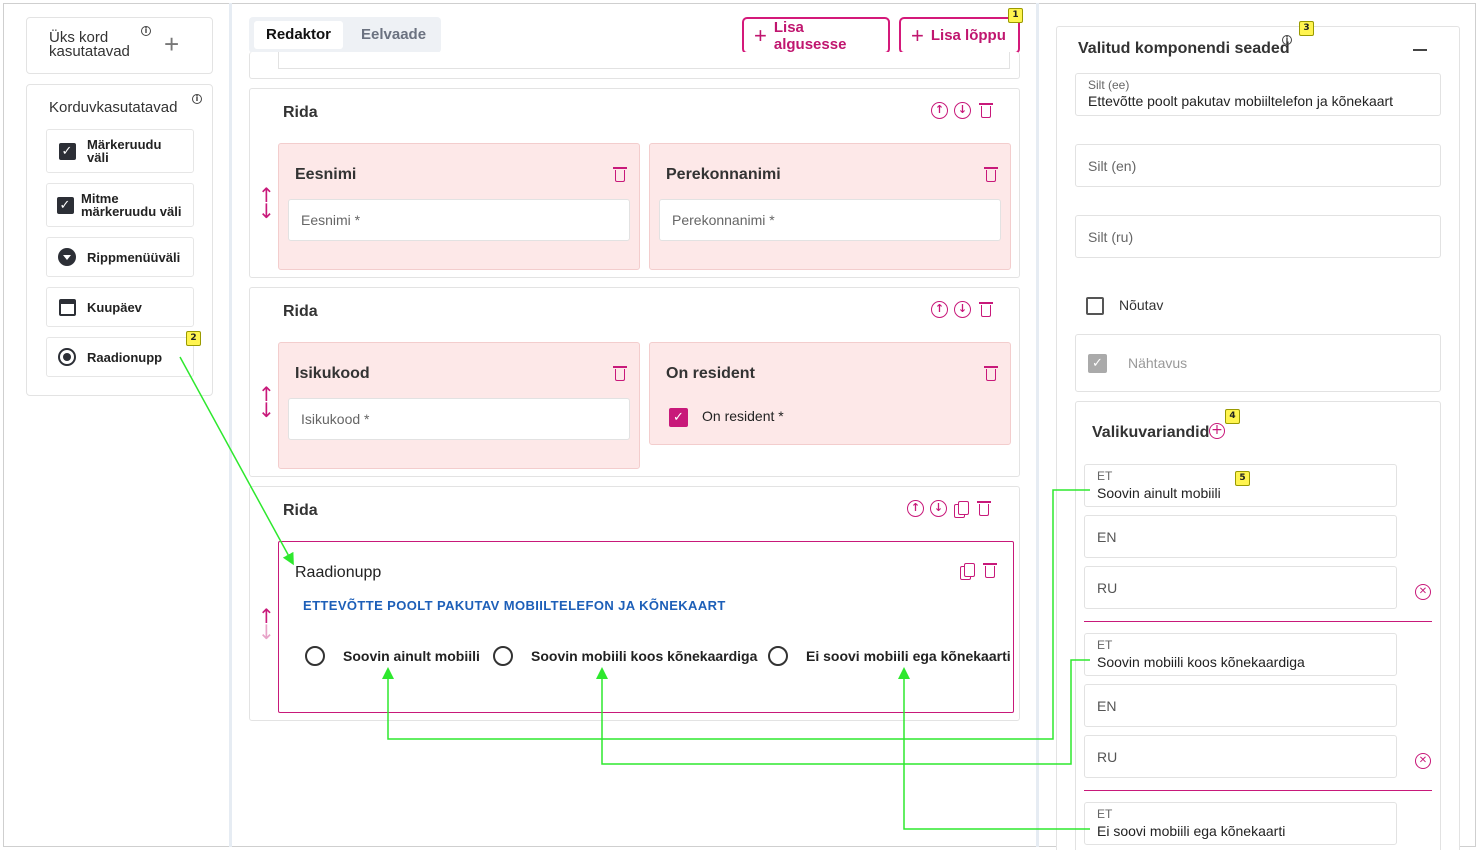  What do you see at coordinates (1258, 165) in the screenshot?
I see `label-en-field: Silt (en)` at bounding box center [1258, 165].